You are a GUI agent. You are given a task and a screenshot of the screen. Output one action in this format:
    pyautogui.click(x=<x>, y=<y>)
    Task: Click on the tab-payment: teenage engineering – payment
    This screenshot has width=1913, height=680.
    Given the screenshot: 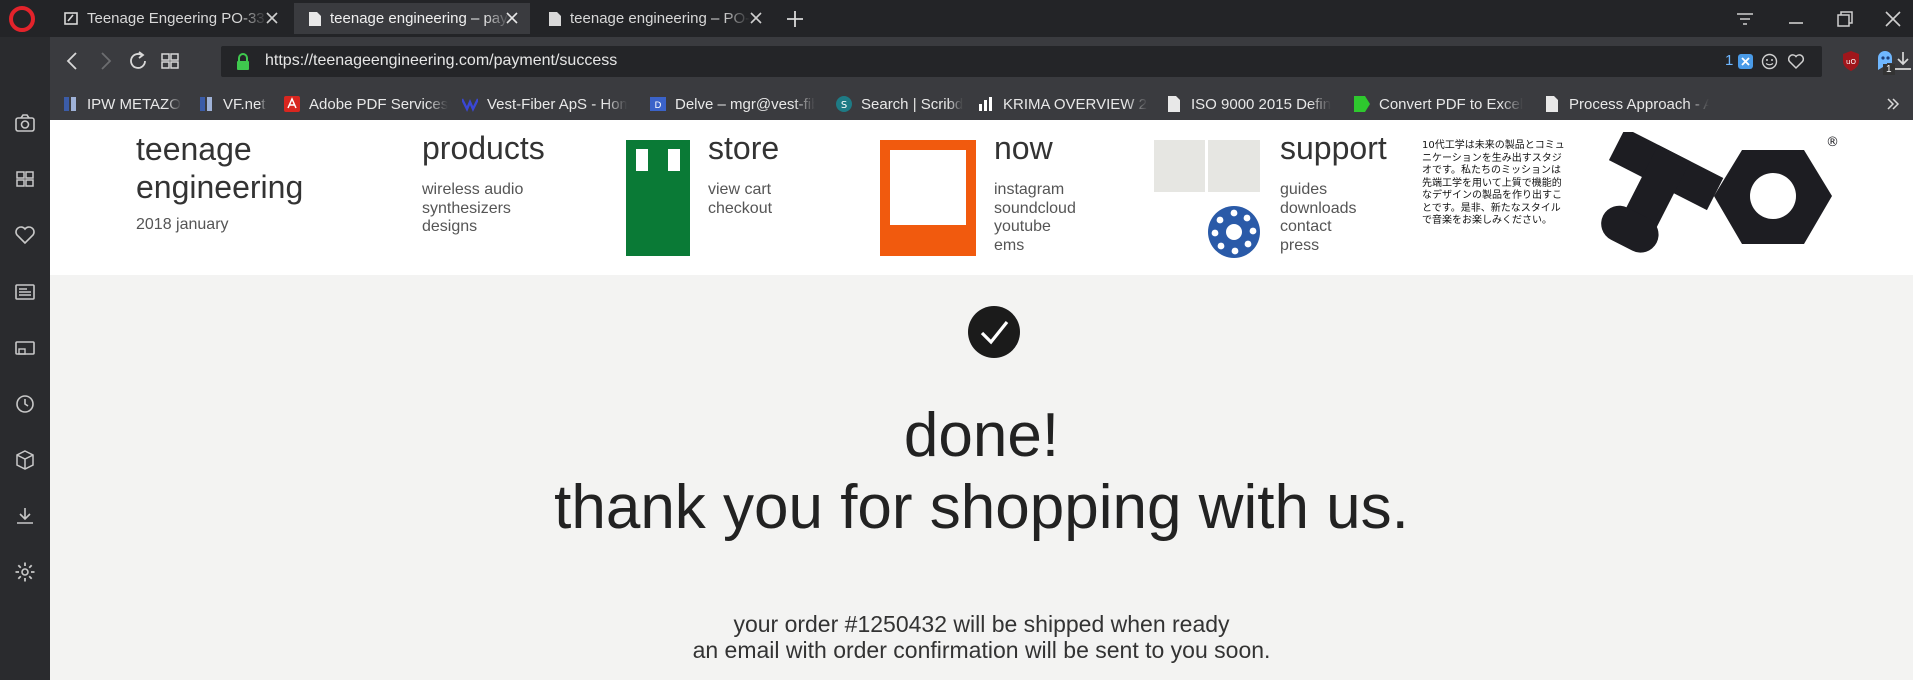 What is the action you would take?
    pyautogui.click(x=412, y=18)
    